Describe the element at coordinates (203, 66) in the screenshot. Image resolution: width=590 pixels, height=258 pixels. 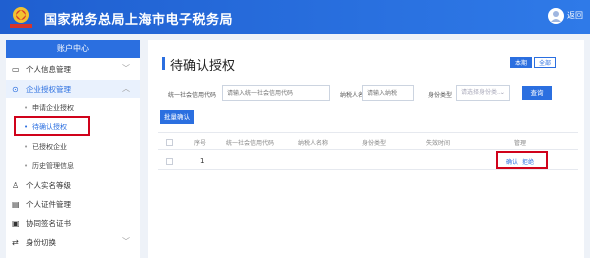
I see `page-title: 待确认授权` at that location.